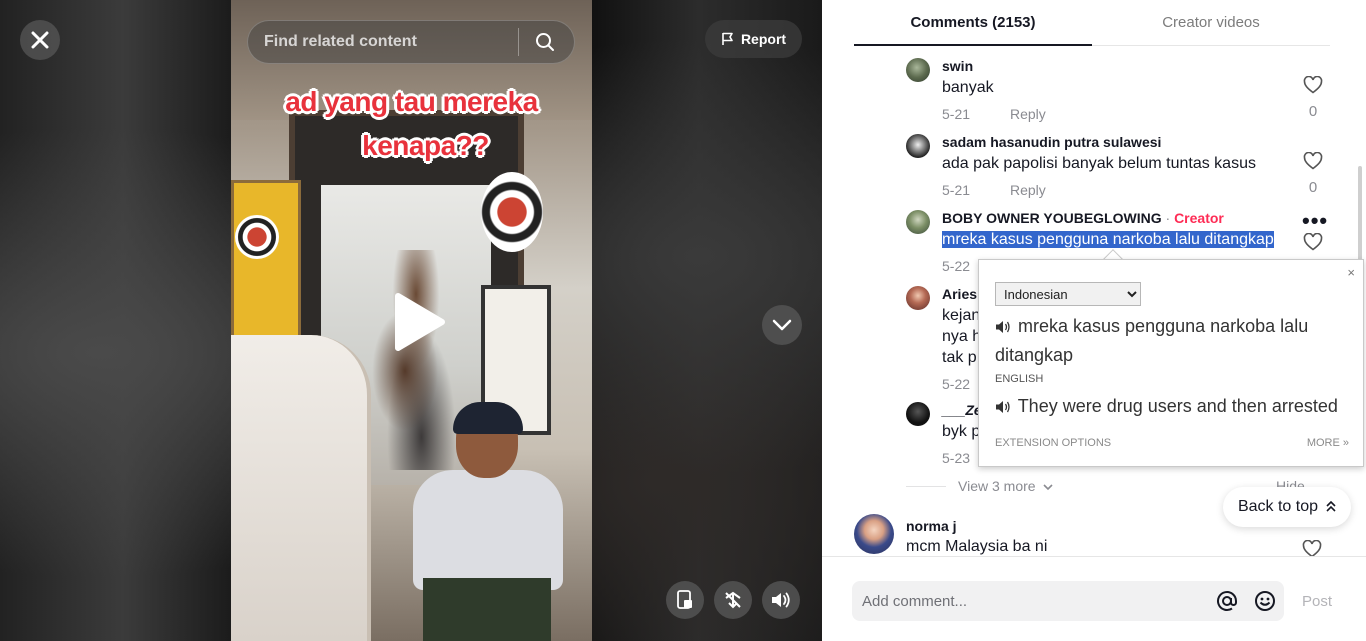 The width and height of the screenshot is (1366, 641). I want to click on reply-username: BOBY OWNER YOUBEGLOWING · Creator, so click(1083, 218).